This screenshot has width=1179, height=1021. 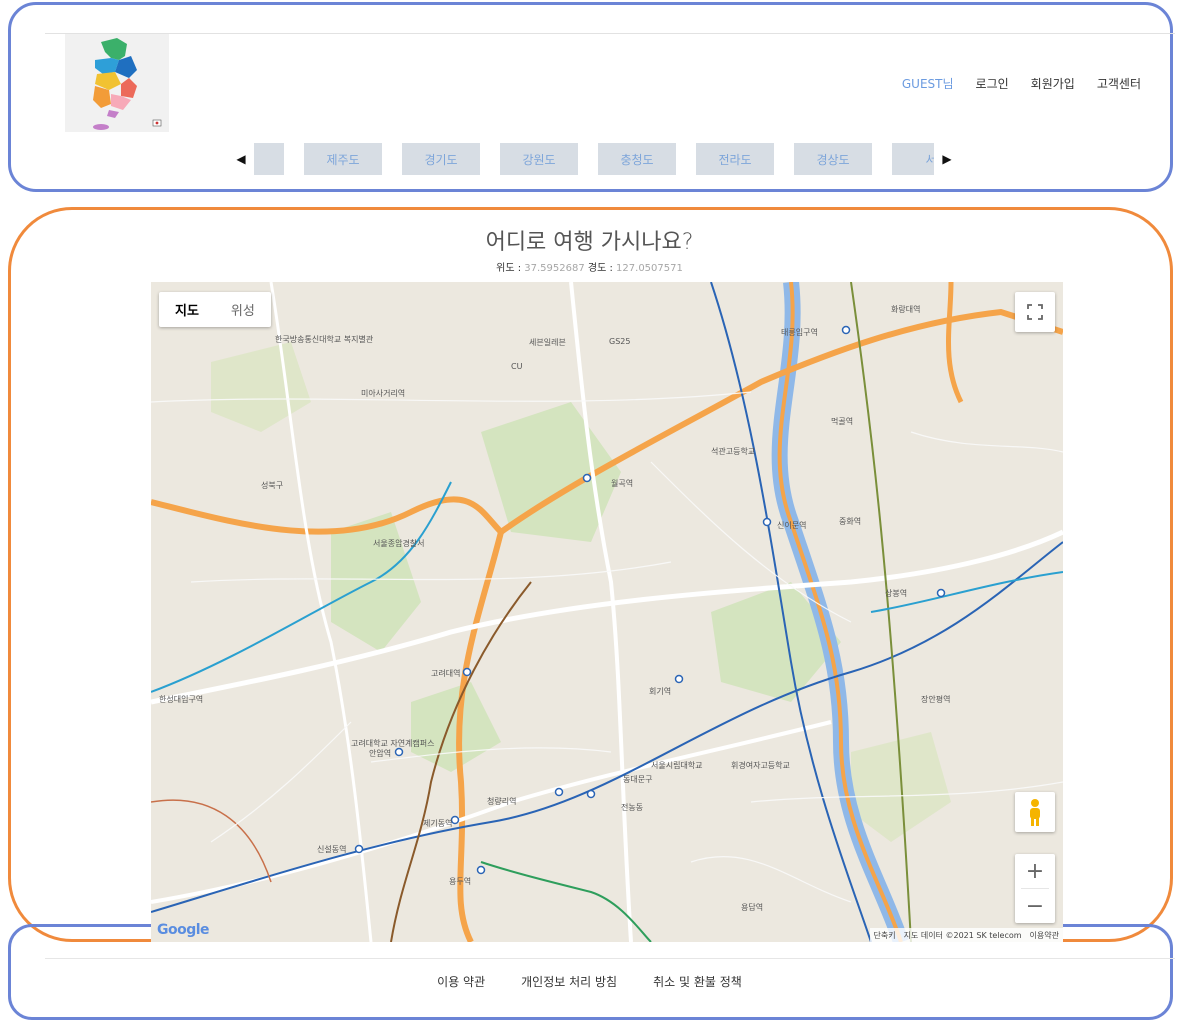 I want to click on region-tab-blank, so click(x=269, y=159).